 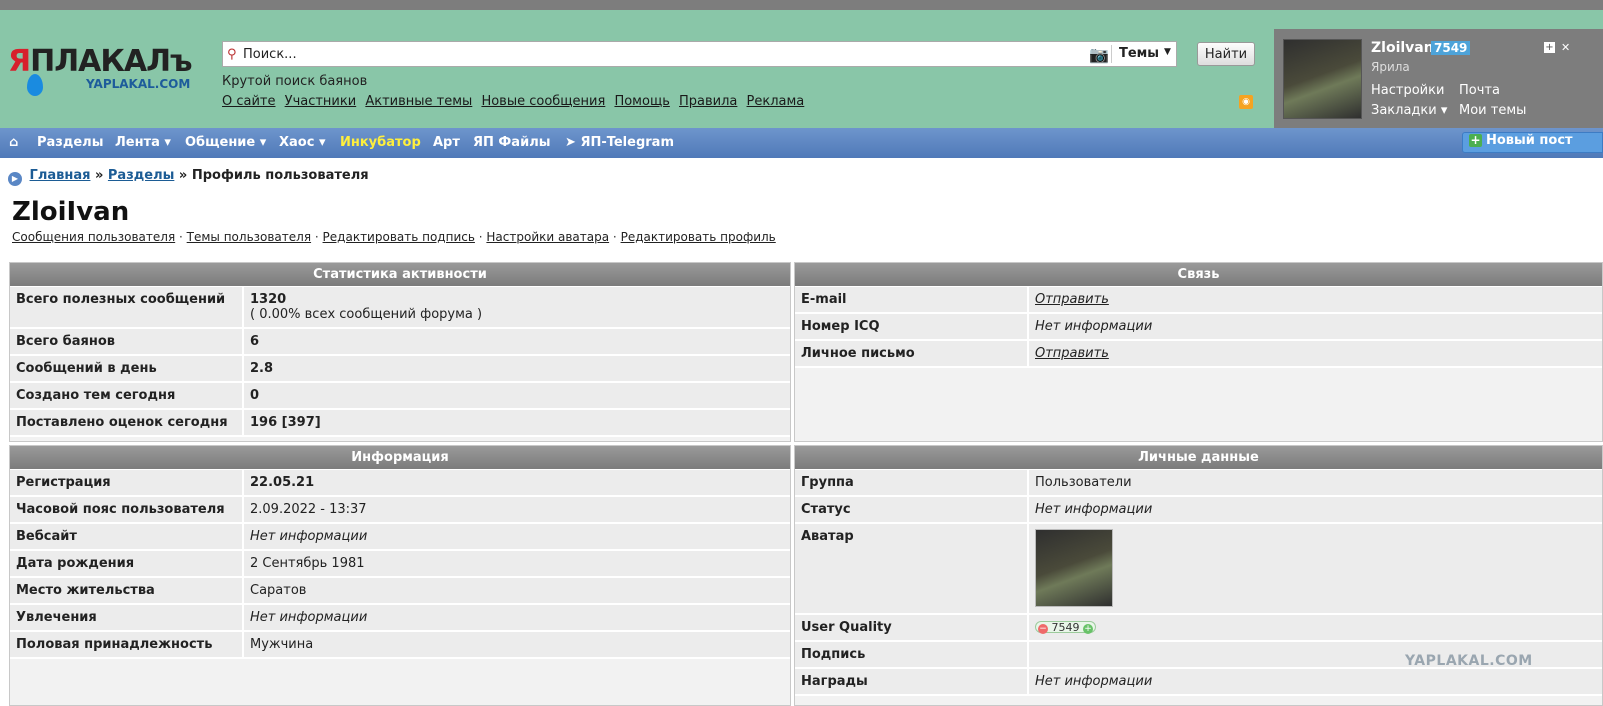 What do you see at coordinates (71, 212) in the screenshot?
I see `page-title: ZloiIvan` at bounding box center [71, 212].